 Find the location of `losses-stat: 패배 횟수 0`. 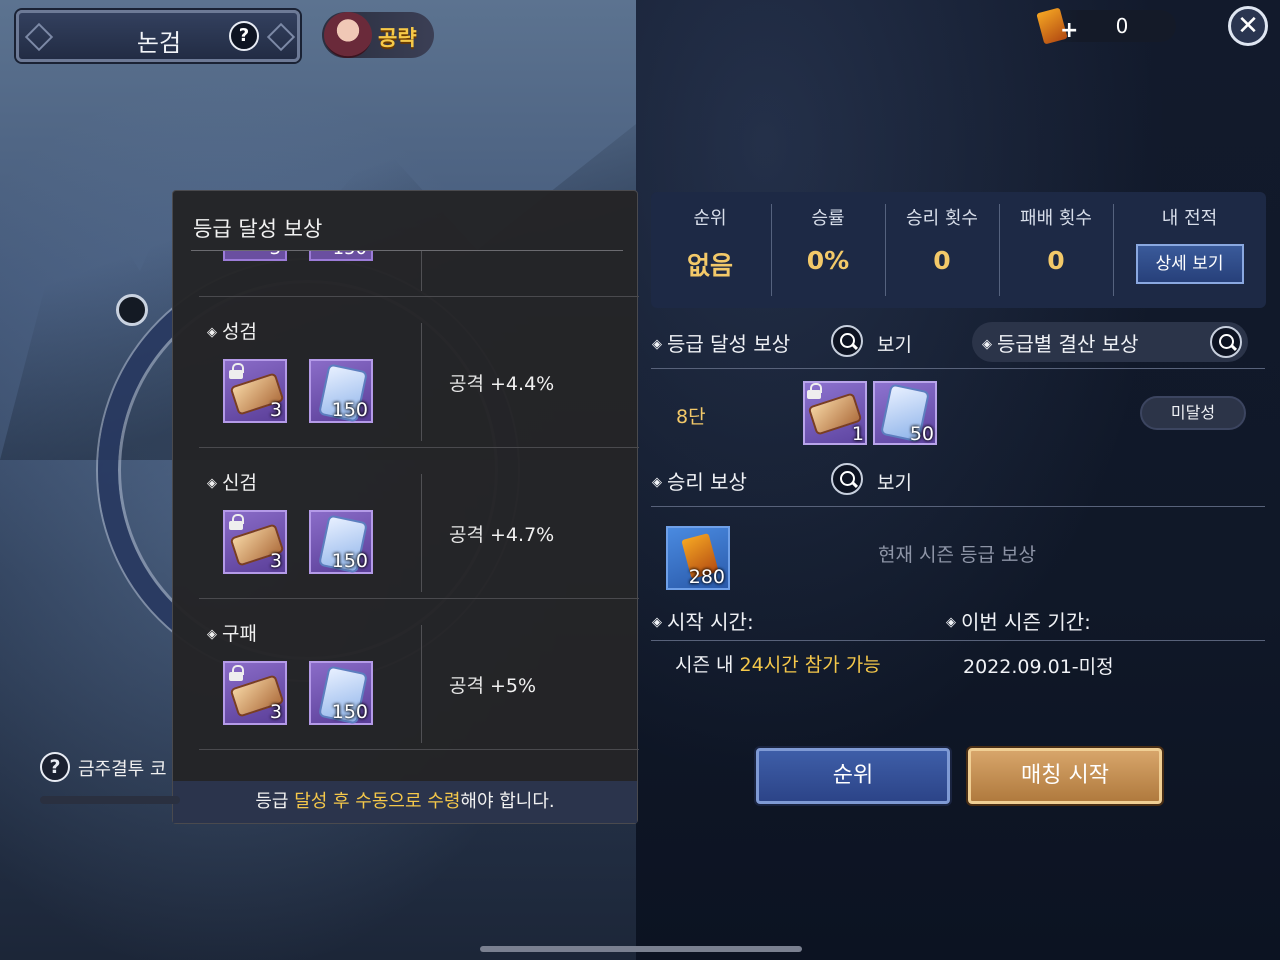

losses-stat: 패배 횟수 0 is located at coordinates (1056, 250).